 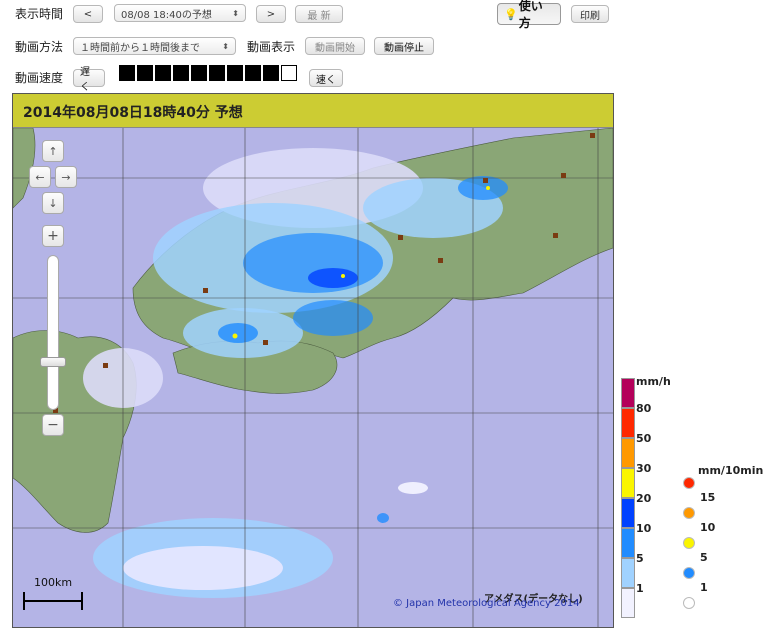 What do you see at coordinates (53, 332) in the screenshot?
I see `zoom-slider-track` at bounding box center [53, 332].